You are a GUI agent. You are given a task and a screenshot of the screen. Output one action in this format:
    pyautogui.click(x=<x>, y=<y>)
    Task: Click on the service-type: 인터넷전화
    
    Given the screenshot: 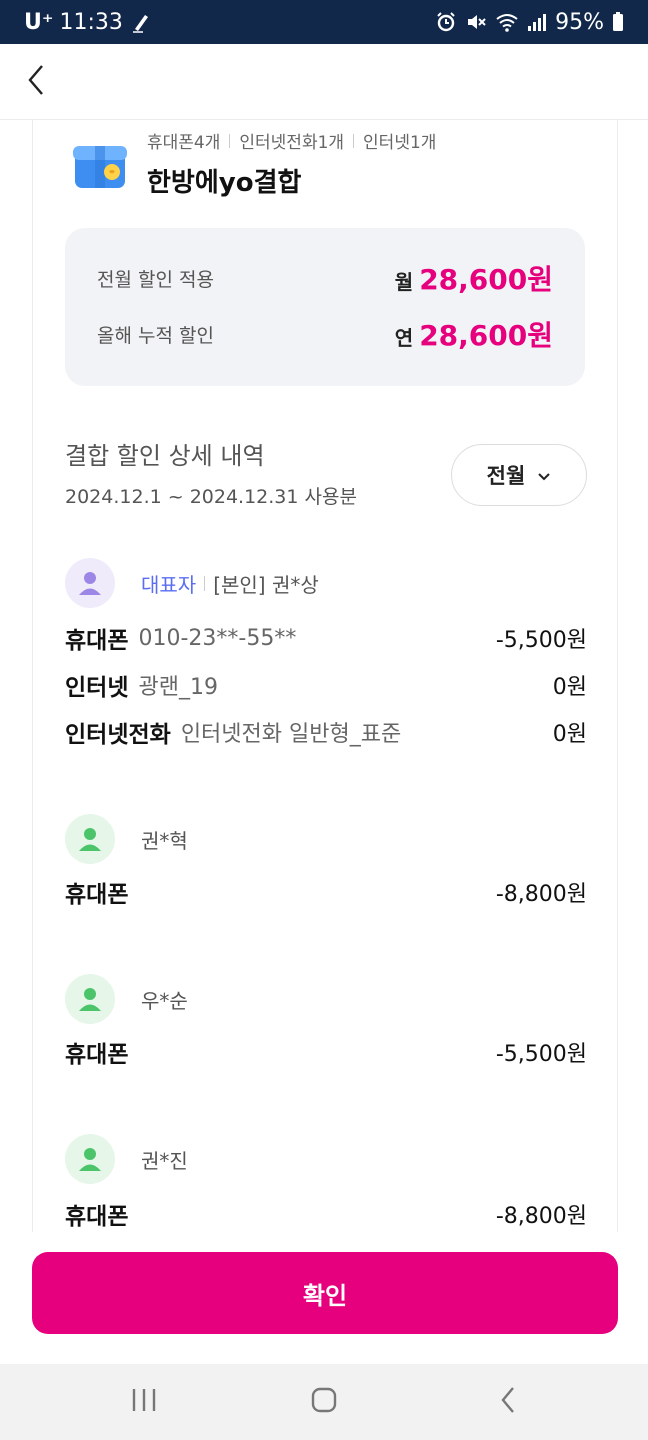 What is the action you would take?
    pyautogui.click(x=118, y=735)
    